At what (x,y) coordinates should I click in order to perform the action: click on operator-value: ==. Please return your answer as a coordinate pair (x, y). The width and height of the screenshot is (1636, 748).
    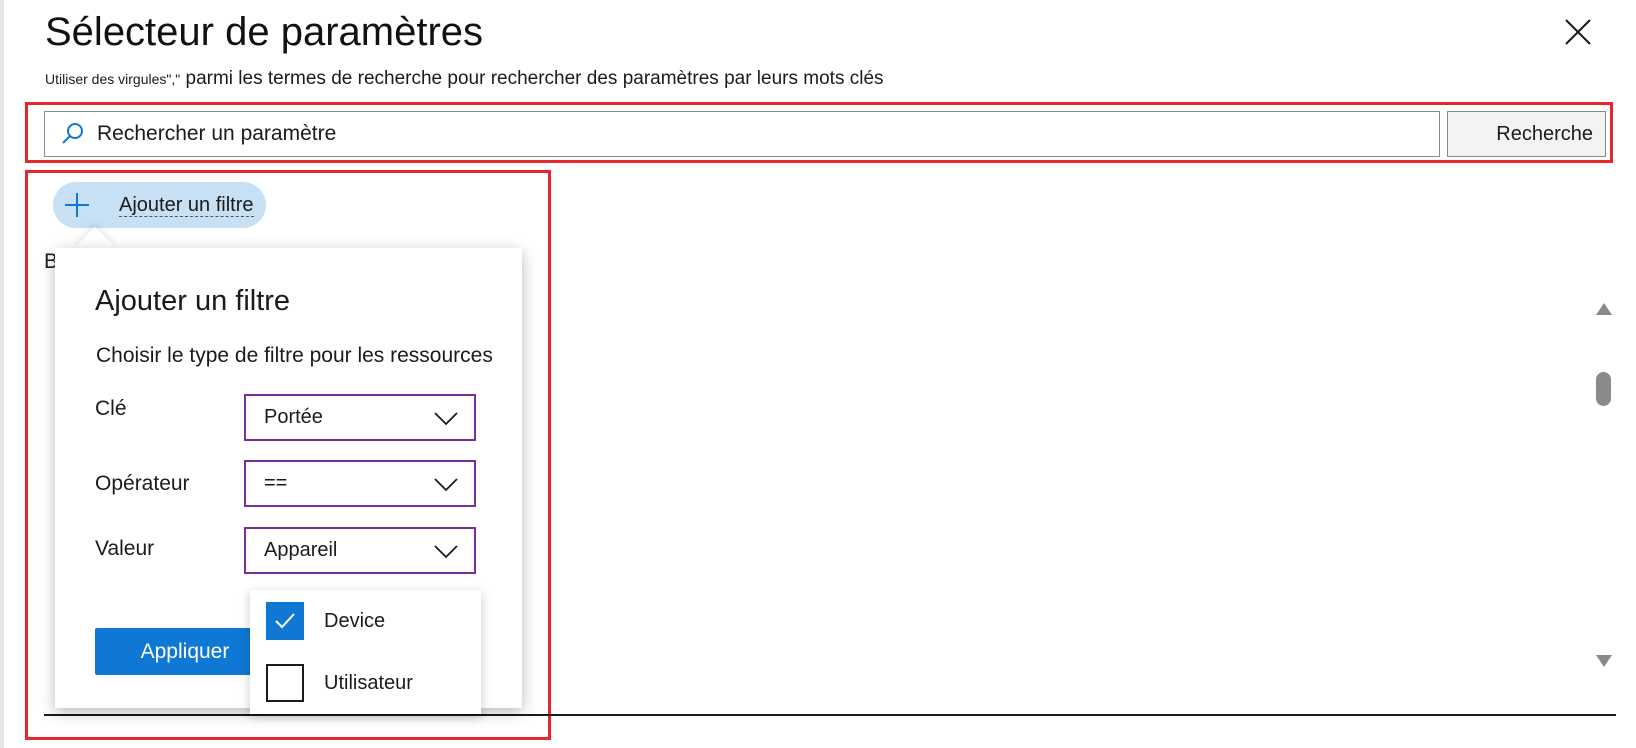
    Looking at the image, I should click on (276, 483).